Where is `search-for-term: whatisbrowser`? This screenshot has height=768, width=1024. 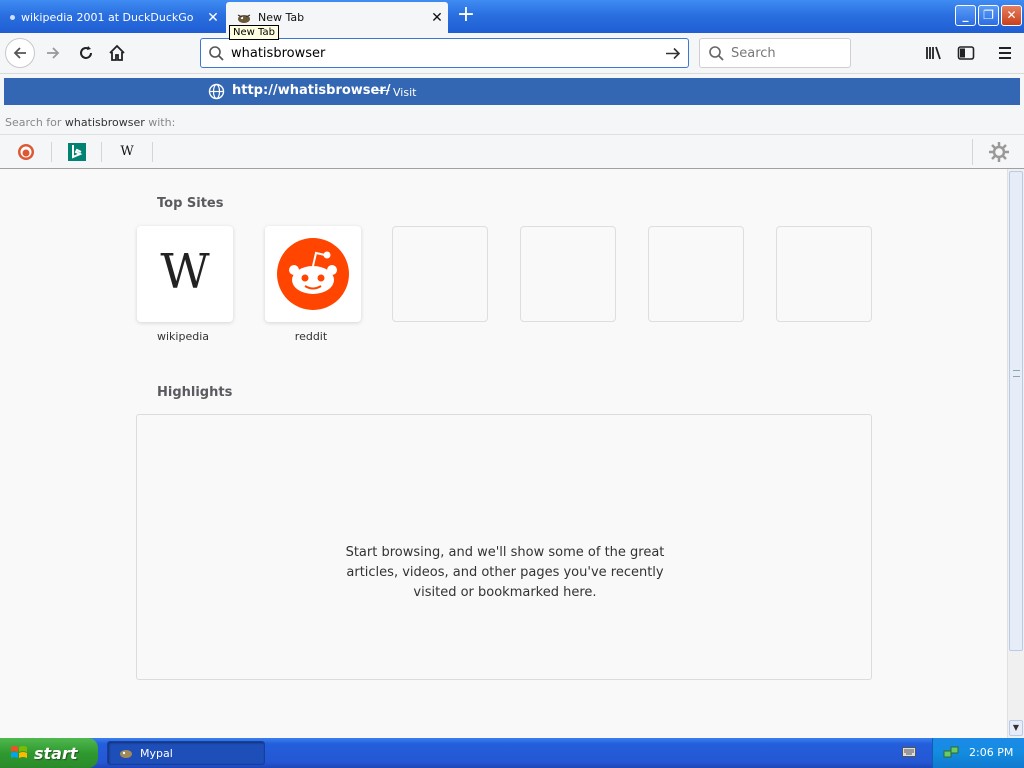
search-for-term: whatisbrowser is located at coordinates (104, 122).